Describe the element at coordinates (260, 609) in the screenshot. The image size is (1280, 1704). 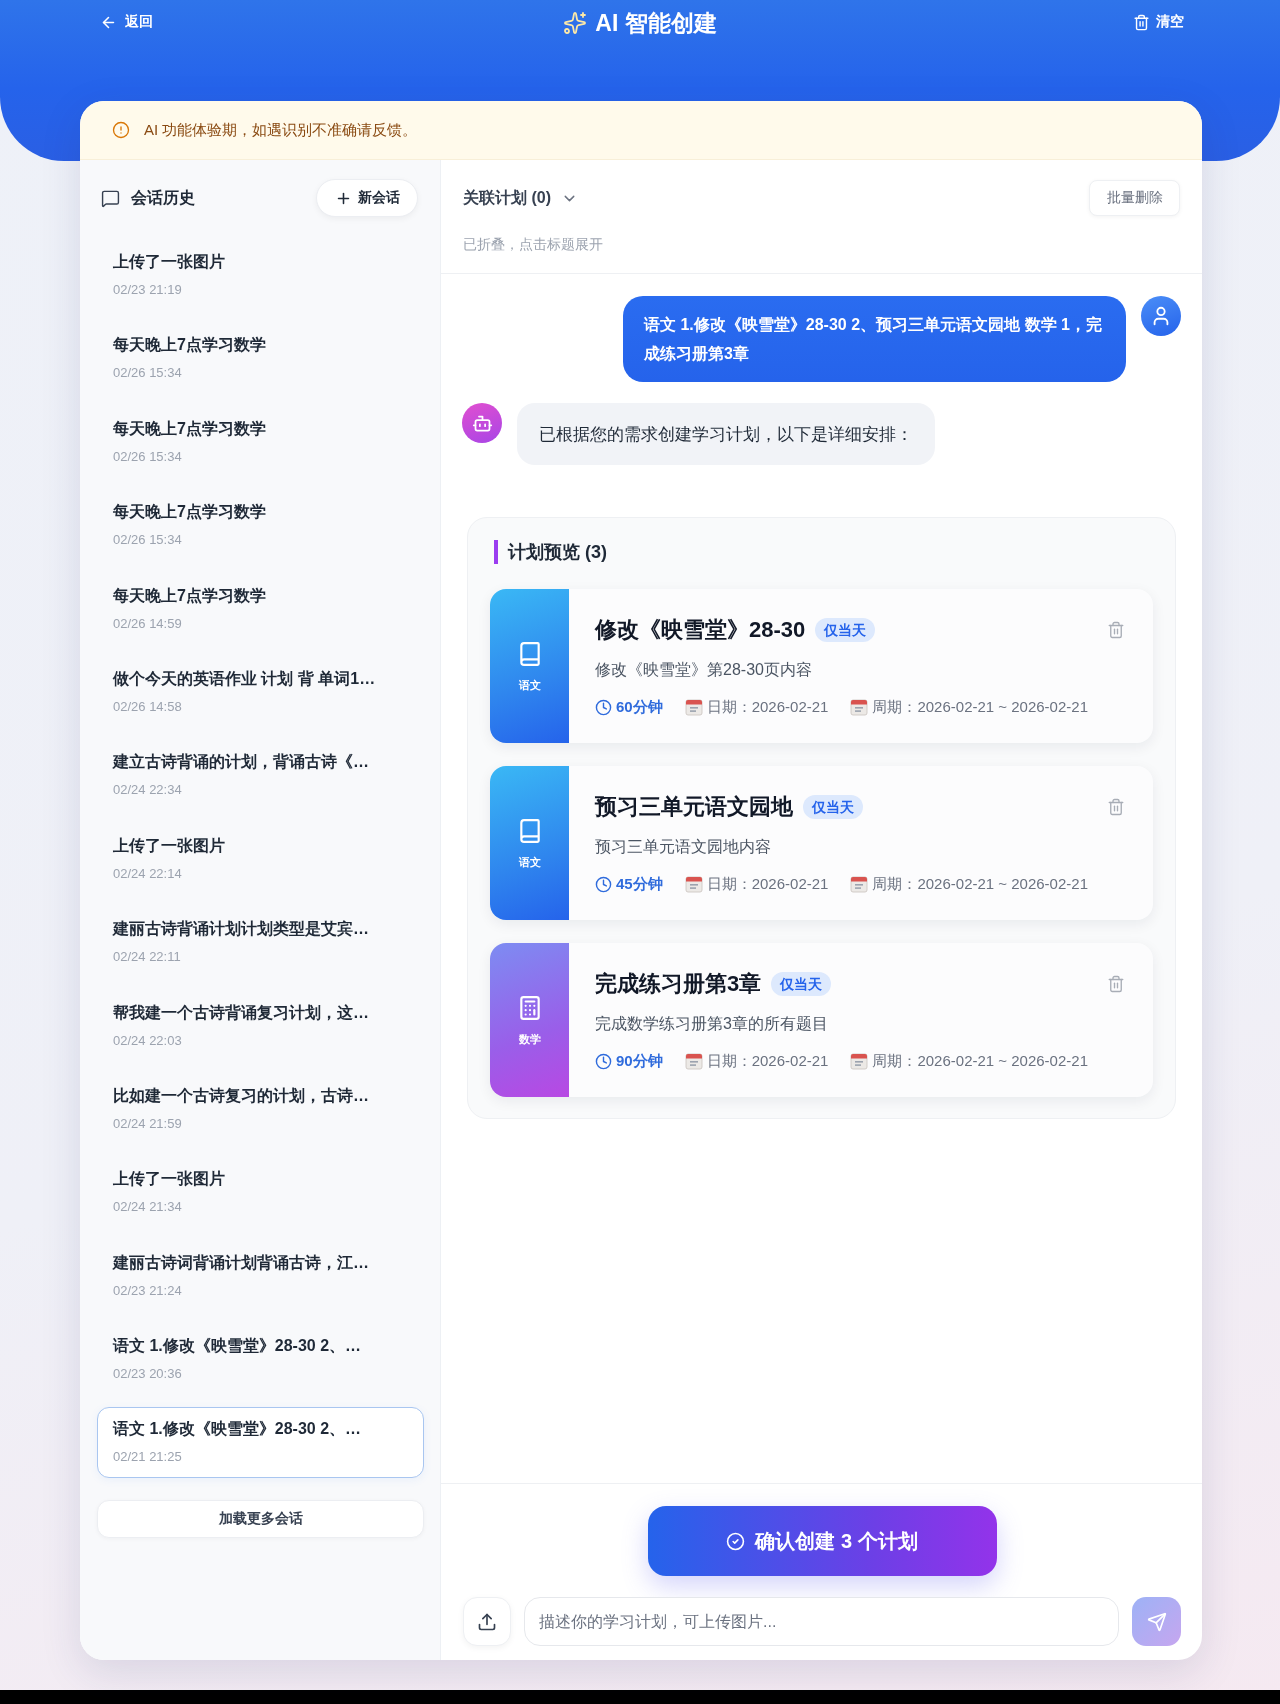
I see `history-item: 每天晚上7点学习数学 02/26 14:59` at that location.